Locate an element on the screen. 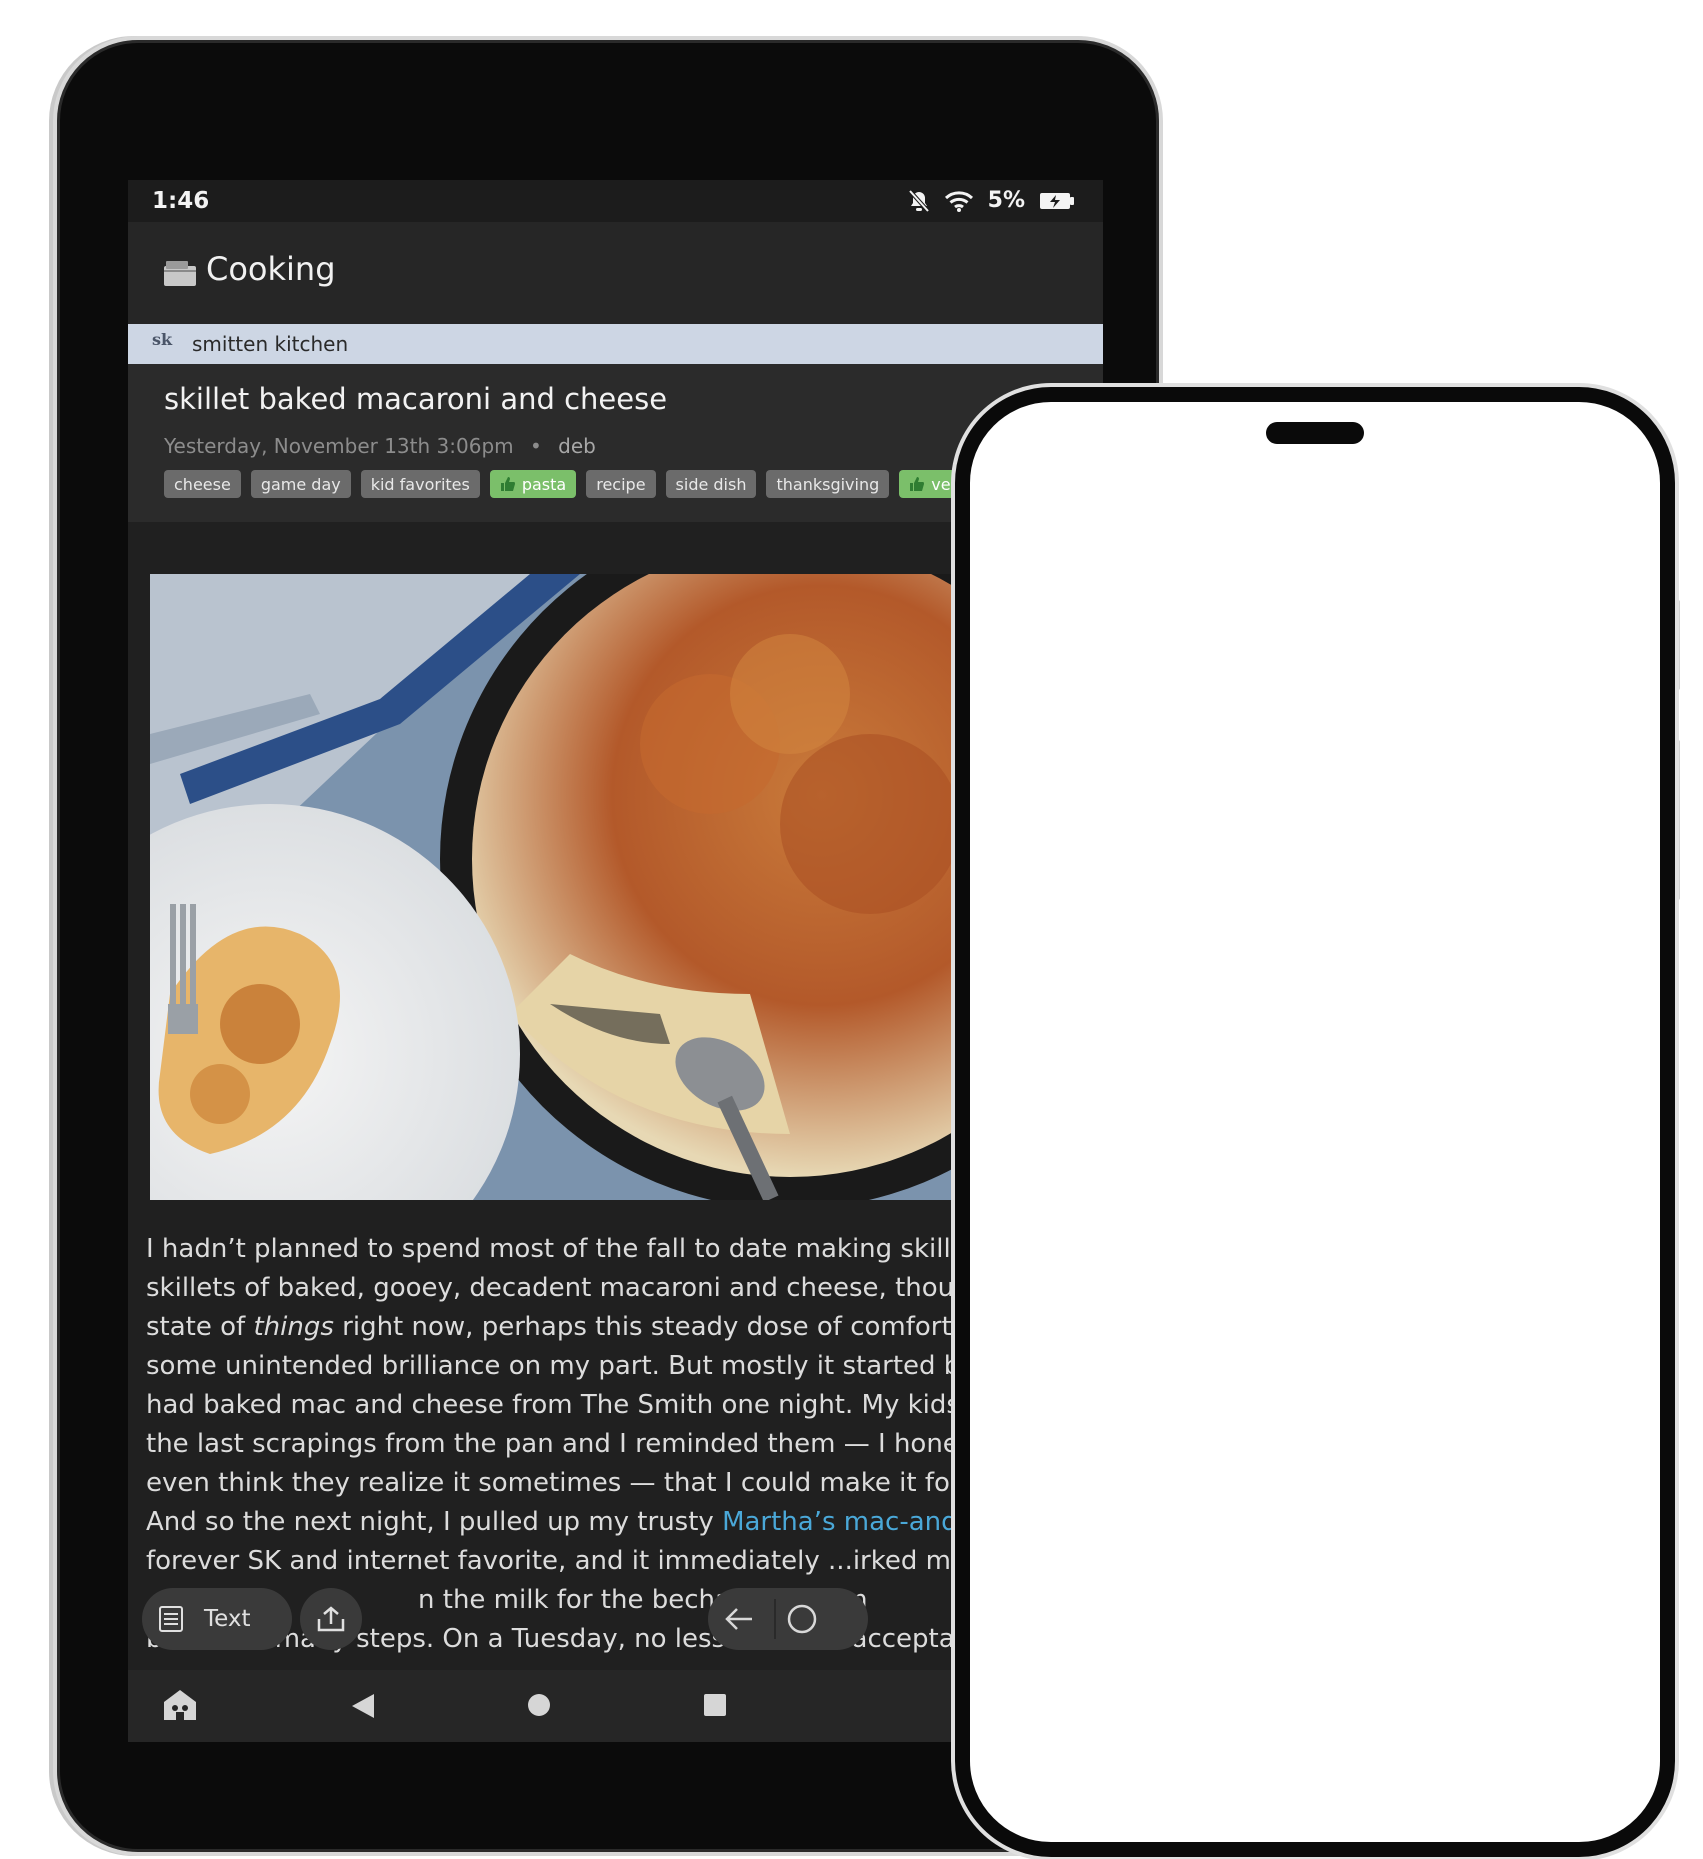 The width and height of the screenshot is (1703, 1859). nav-divider is located at coordinates (775, 1619).